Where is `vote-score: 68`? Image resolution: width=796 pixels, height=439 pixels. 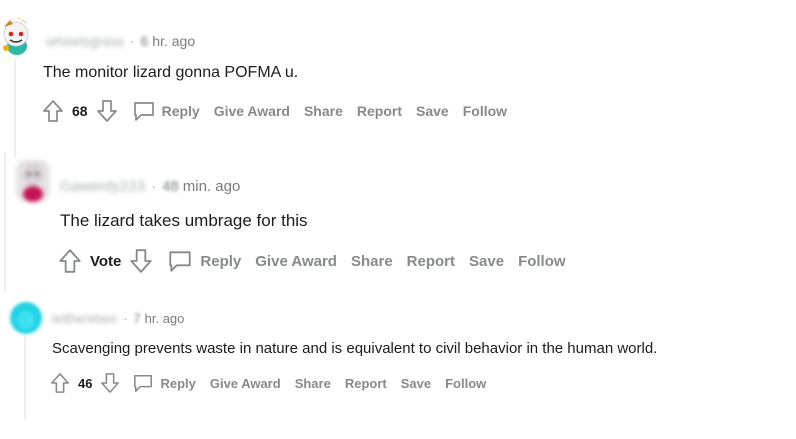
vote-score: 68 is located at coordinates (80, 111).